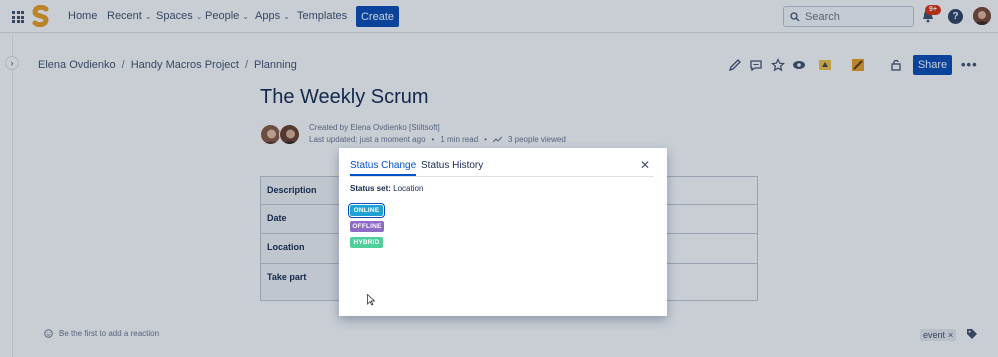 The width and height of the screenshot is (998, 357). I want to click on status-option-online: ONLINE, so click(366, 210).